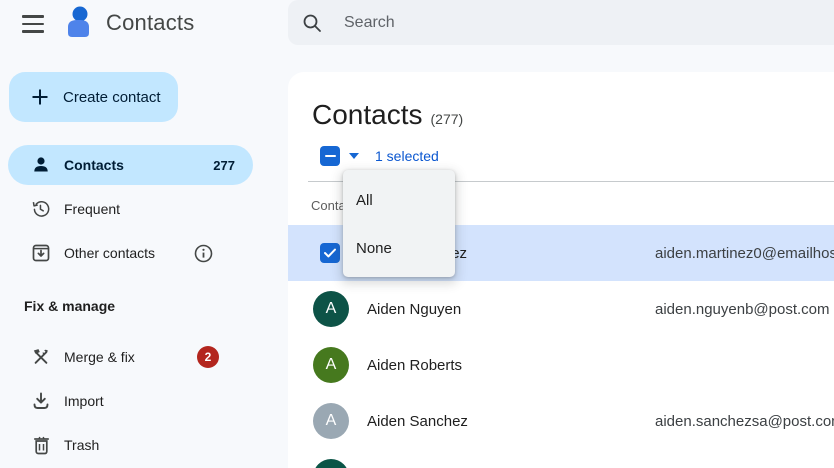  Describe the element at coordinates (70, 306) in the screenshot. I see `section-header-fix-manage: Fix & manage` at that location.